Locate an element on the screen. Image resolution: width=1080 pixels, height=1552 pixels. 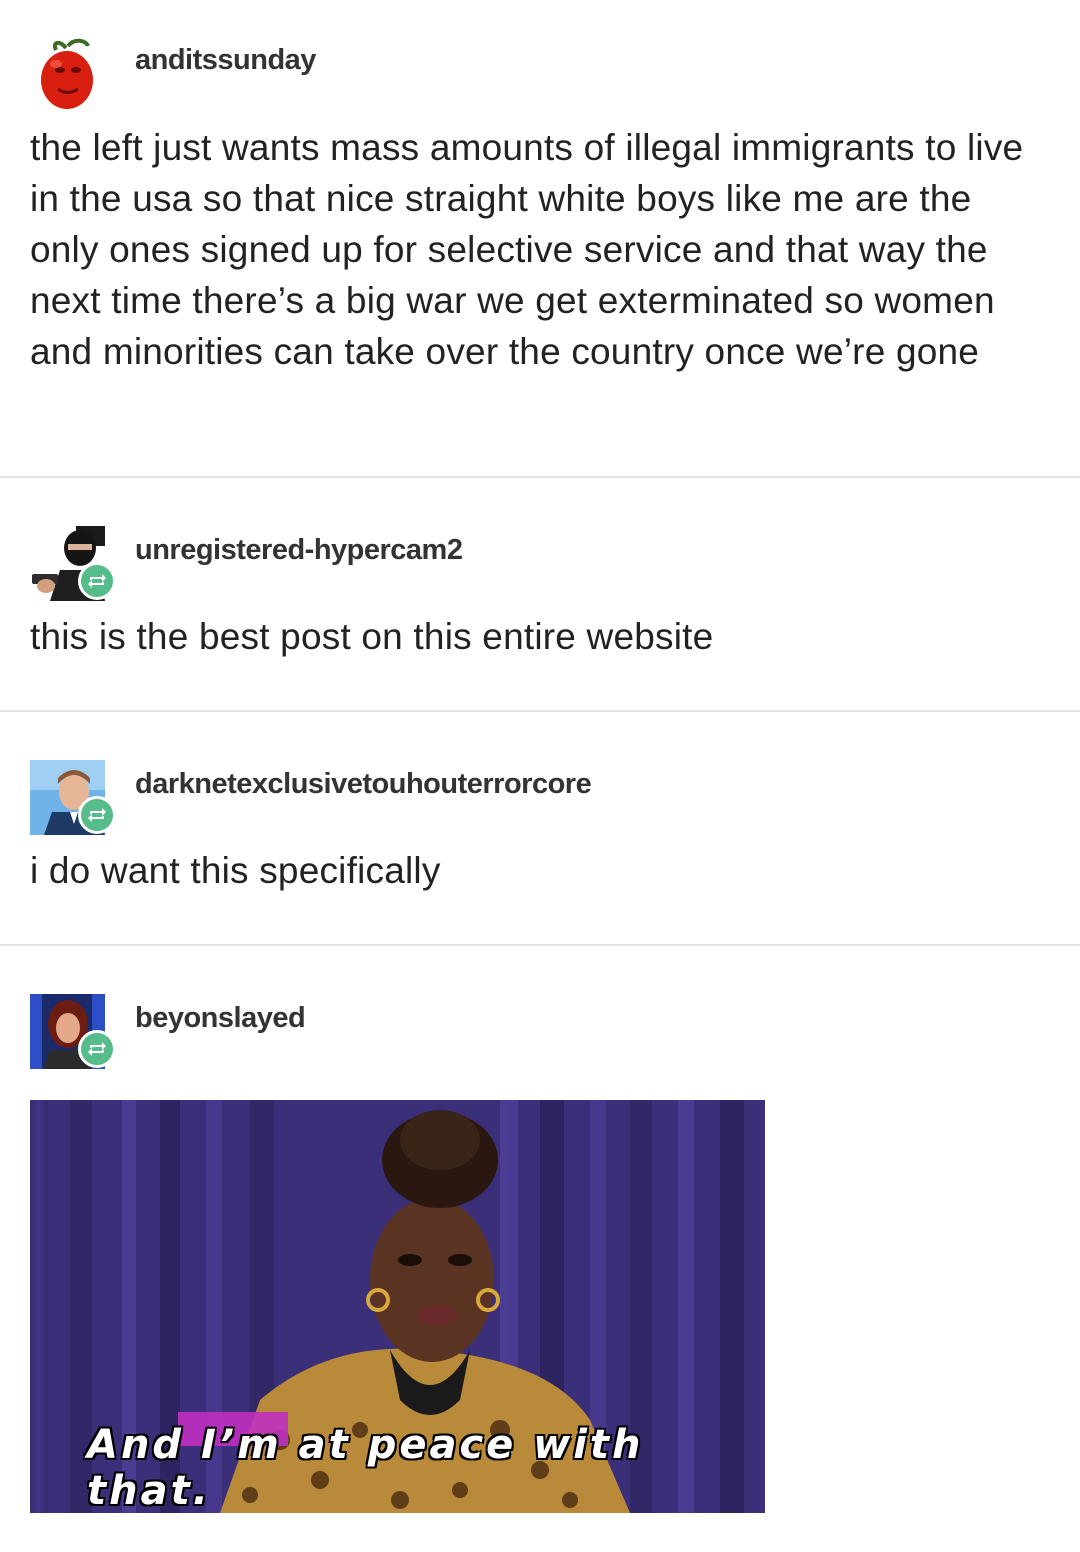
username: unregistered-hypercam2 is located at coordinates (299, 550).